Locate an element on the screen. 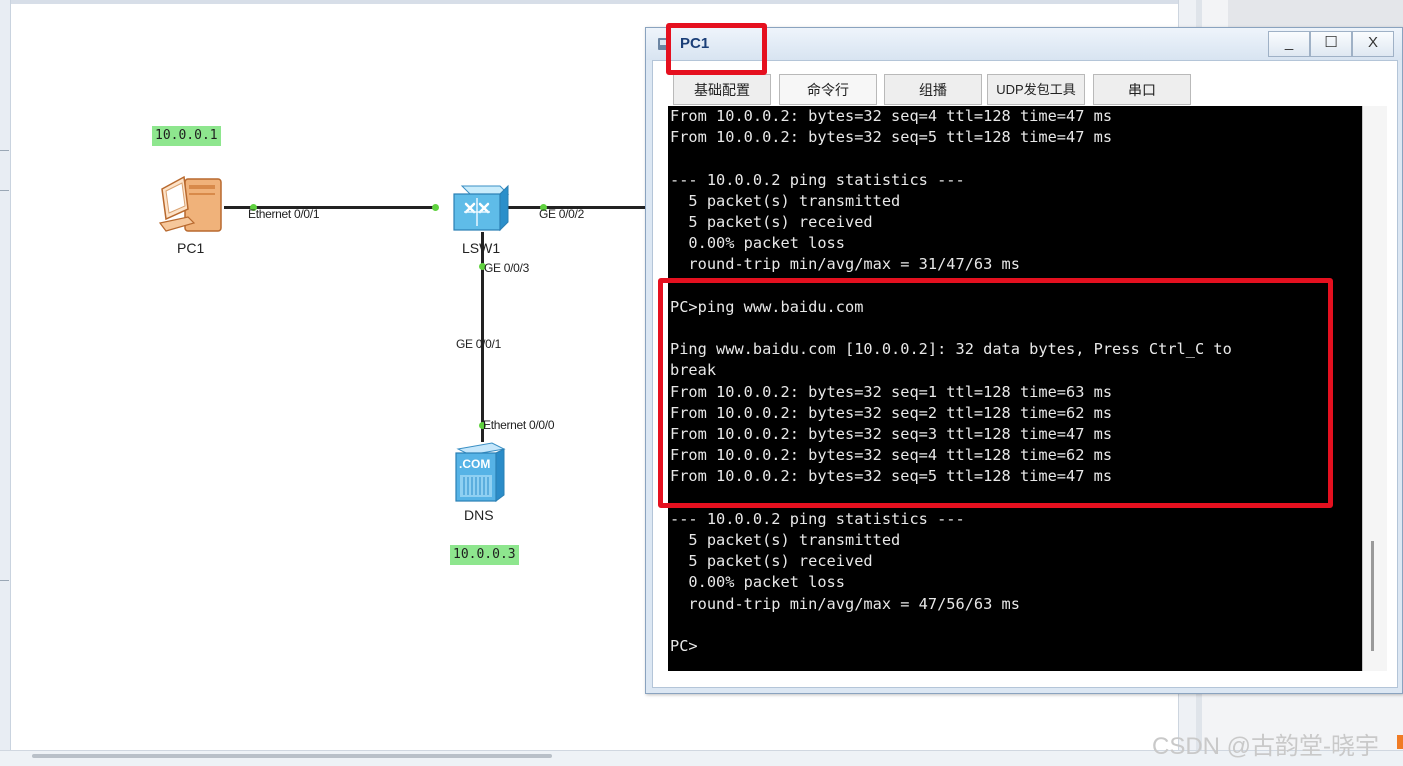 Image resolution: width=1403 pixels, height=766 pixels. dns-icon-text: .COM is located at coordinates (475, 464).